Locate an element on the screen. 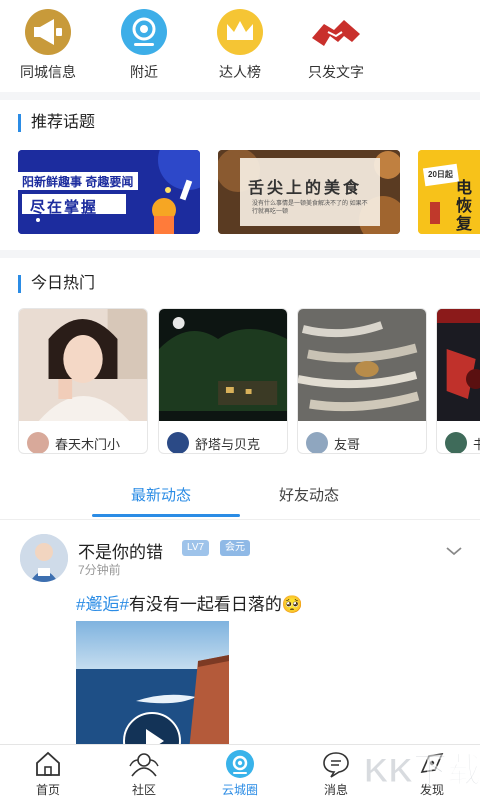  quick-nav-label: 只发文字 is located at coordinates (336, 72).